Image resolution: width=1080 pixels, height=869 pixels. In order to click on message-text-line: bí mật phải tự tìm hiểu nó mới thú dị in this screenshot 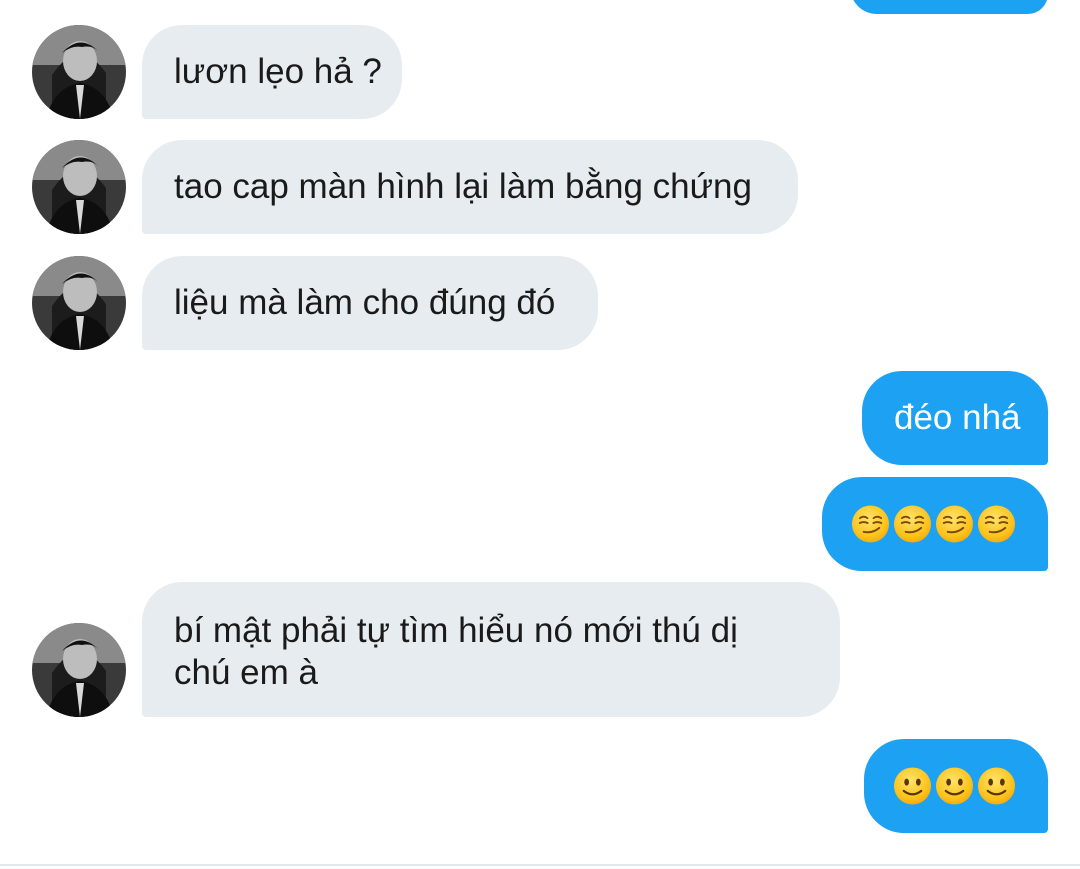, I will do `click(456, 630)`.